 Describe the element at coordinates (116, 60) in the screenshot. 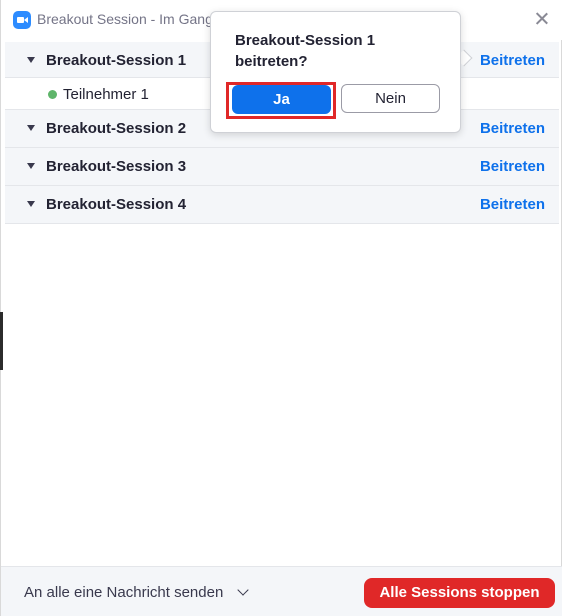

I see `session-name: Breakout-Session 1` at that location.